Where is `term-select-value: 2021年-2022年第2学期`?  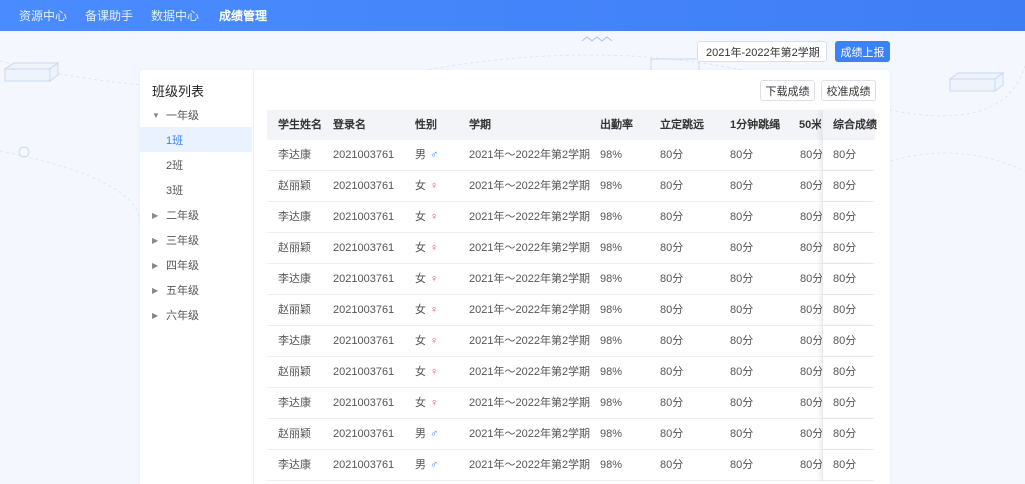
term-select-value: 2021年-2022年第2学期 is located at coordinates (763, 52).